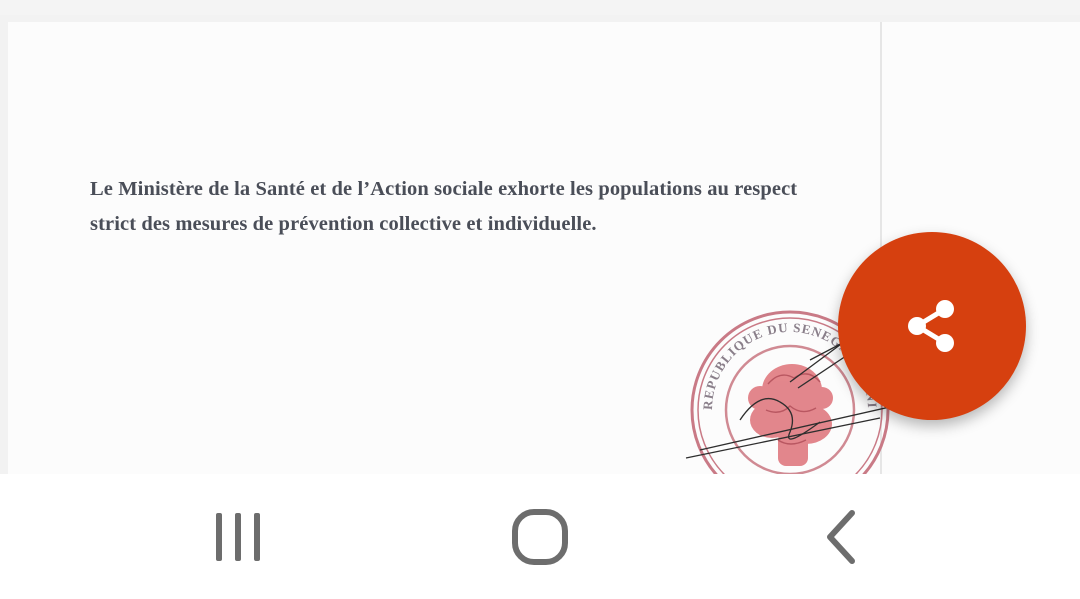  I want to click on home-icon, so click(540, 536).